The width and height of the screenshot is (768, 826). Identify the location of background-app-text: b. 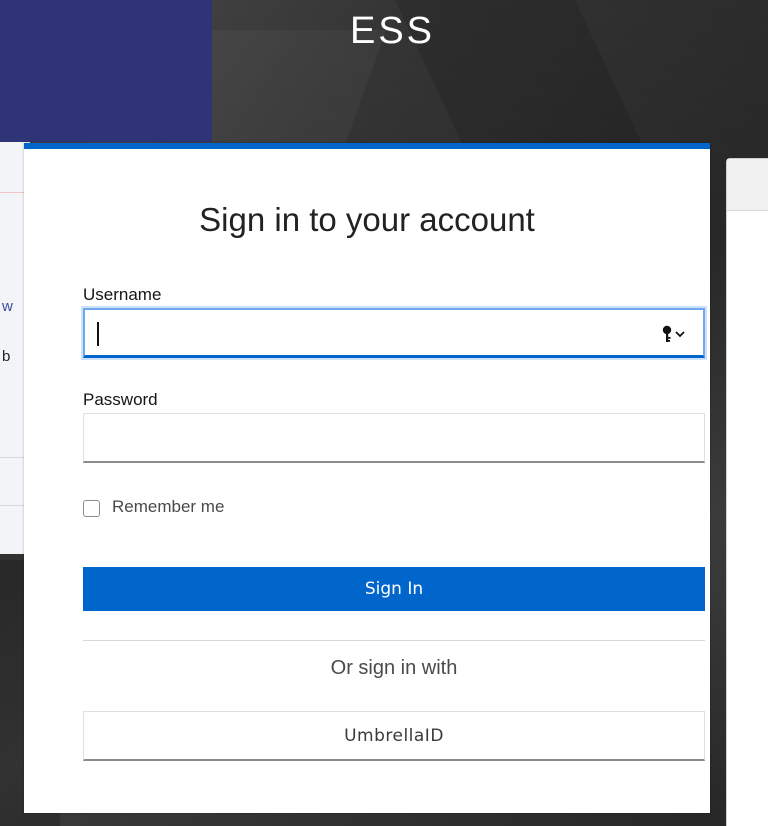
(6, 356).